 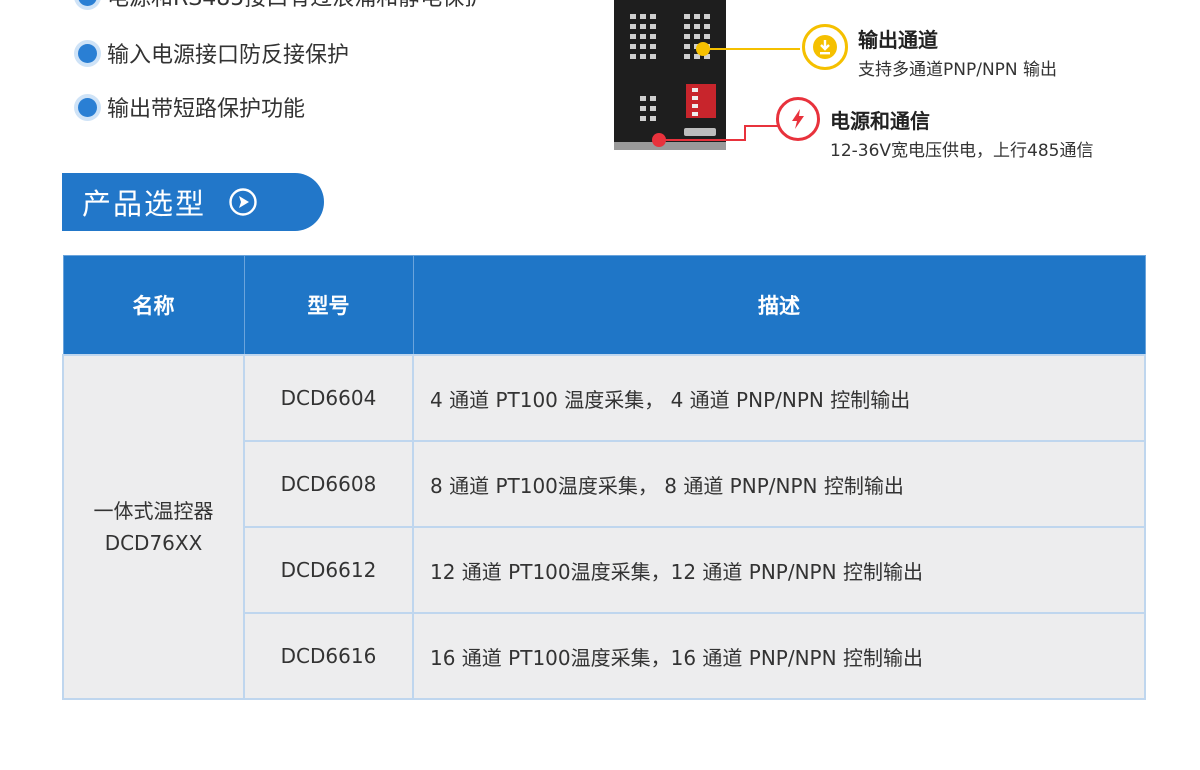 What do you see at coordinates (243, 202) in the screenshot?
I see `arrow-right-circle-icon` at bounding box center [243, 202].